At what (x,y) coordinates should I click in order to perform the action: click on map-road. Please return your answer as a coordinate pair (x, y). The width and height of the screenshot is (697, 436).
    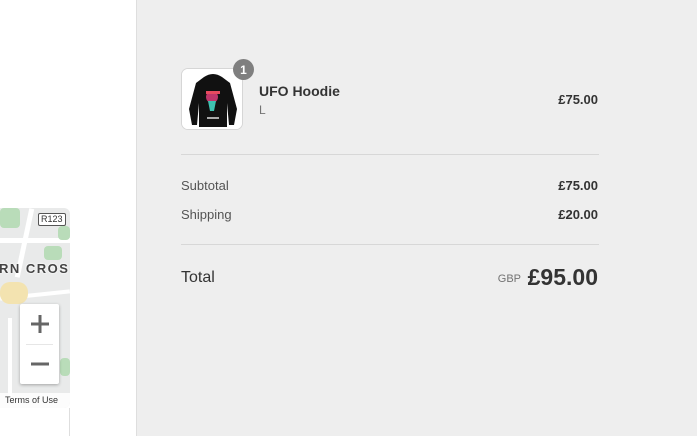
    Looking at the image, I should click on (10, 358).